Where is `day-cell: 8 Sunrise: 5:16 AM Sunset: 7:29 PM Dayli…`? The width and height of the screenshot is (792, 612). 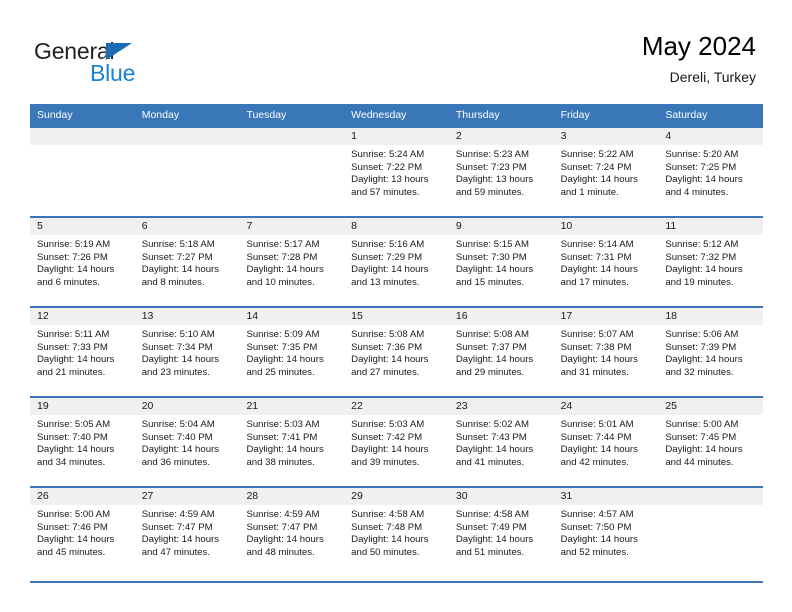 day-cell: 8 Sunrise: 5:16 AM Sunset: 7:29 PM Dayli… is located at coordinates (396, 262).